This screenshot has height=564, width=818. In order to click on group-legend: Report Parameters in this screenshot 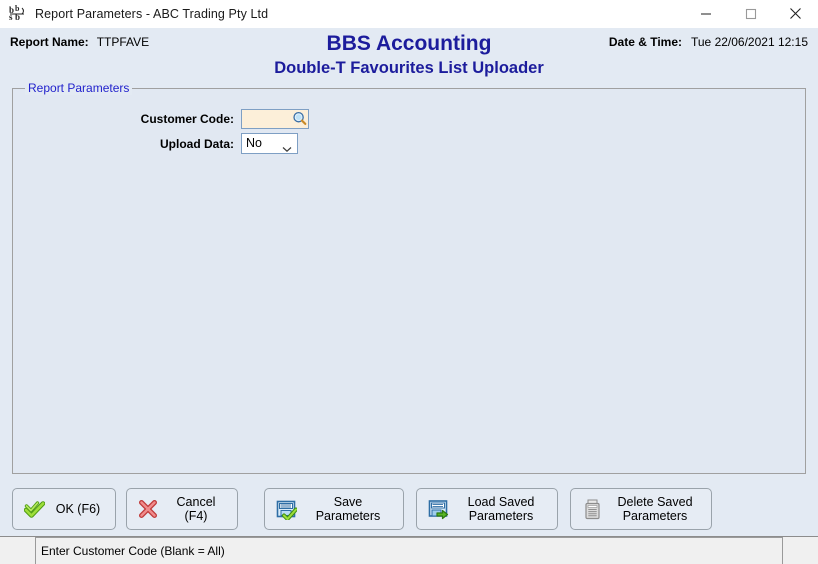, I will do `click(79, 88)`.